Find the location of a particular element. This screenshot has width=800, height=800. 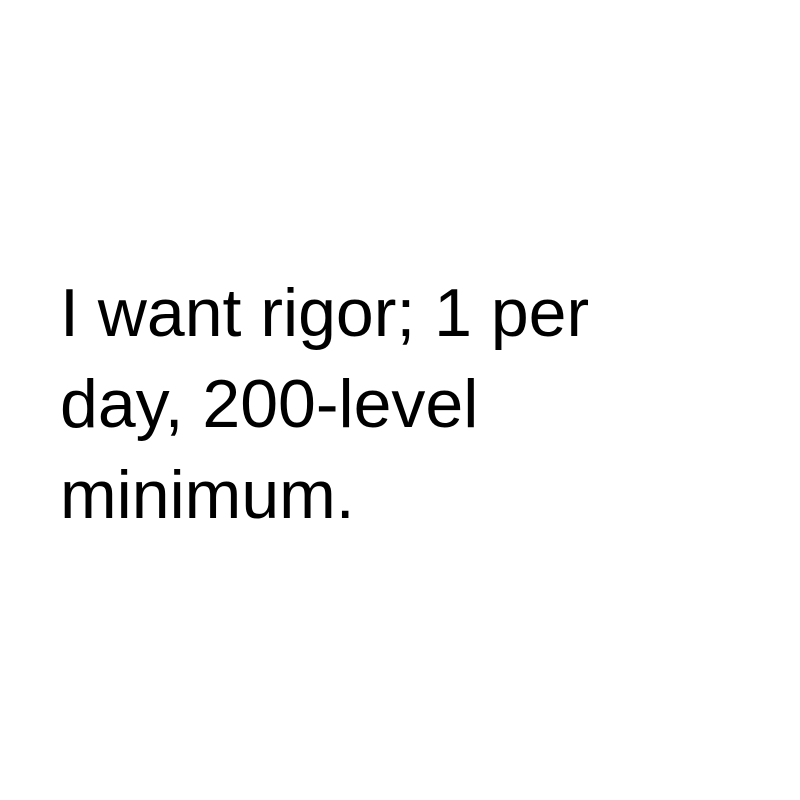

message-line-1: I want rigor; 1 per is located at coordinates (325, 313).